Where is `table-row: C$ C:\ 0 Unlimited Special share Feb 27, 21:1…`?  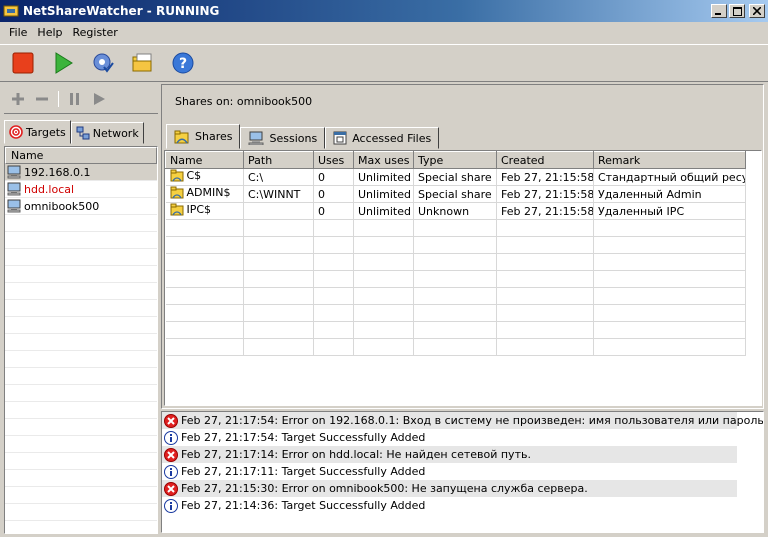
table-row: C$ C:\ 0 Unlimited Special share Feb 27, 21:1… is located at coordinates (455, 177).